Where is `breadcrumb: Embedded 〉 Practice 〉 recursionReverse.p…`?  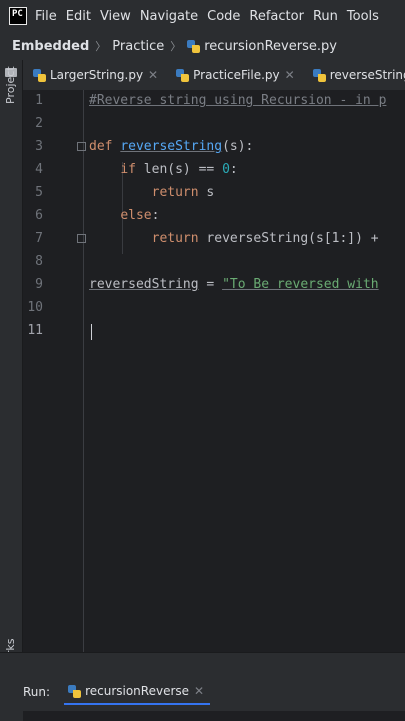
breadcrumb: Embedded 〉 Practice 〉 recursionReverse.p… is located at coordinates (202, 46).